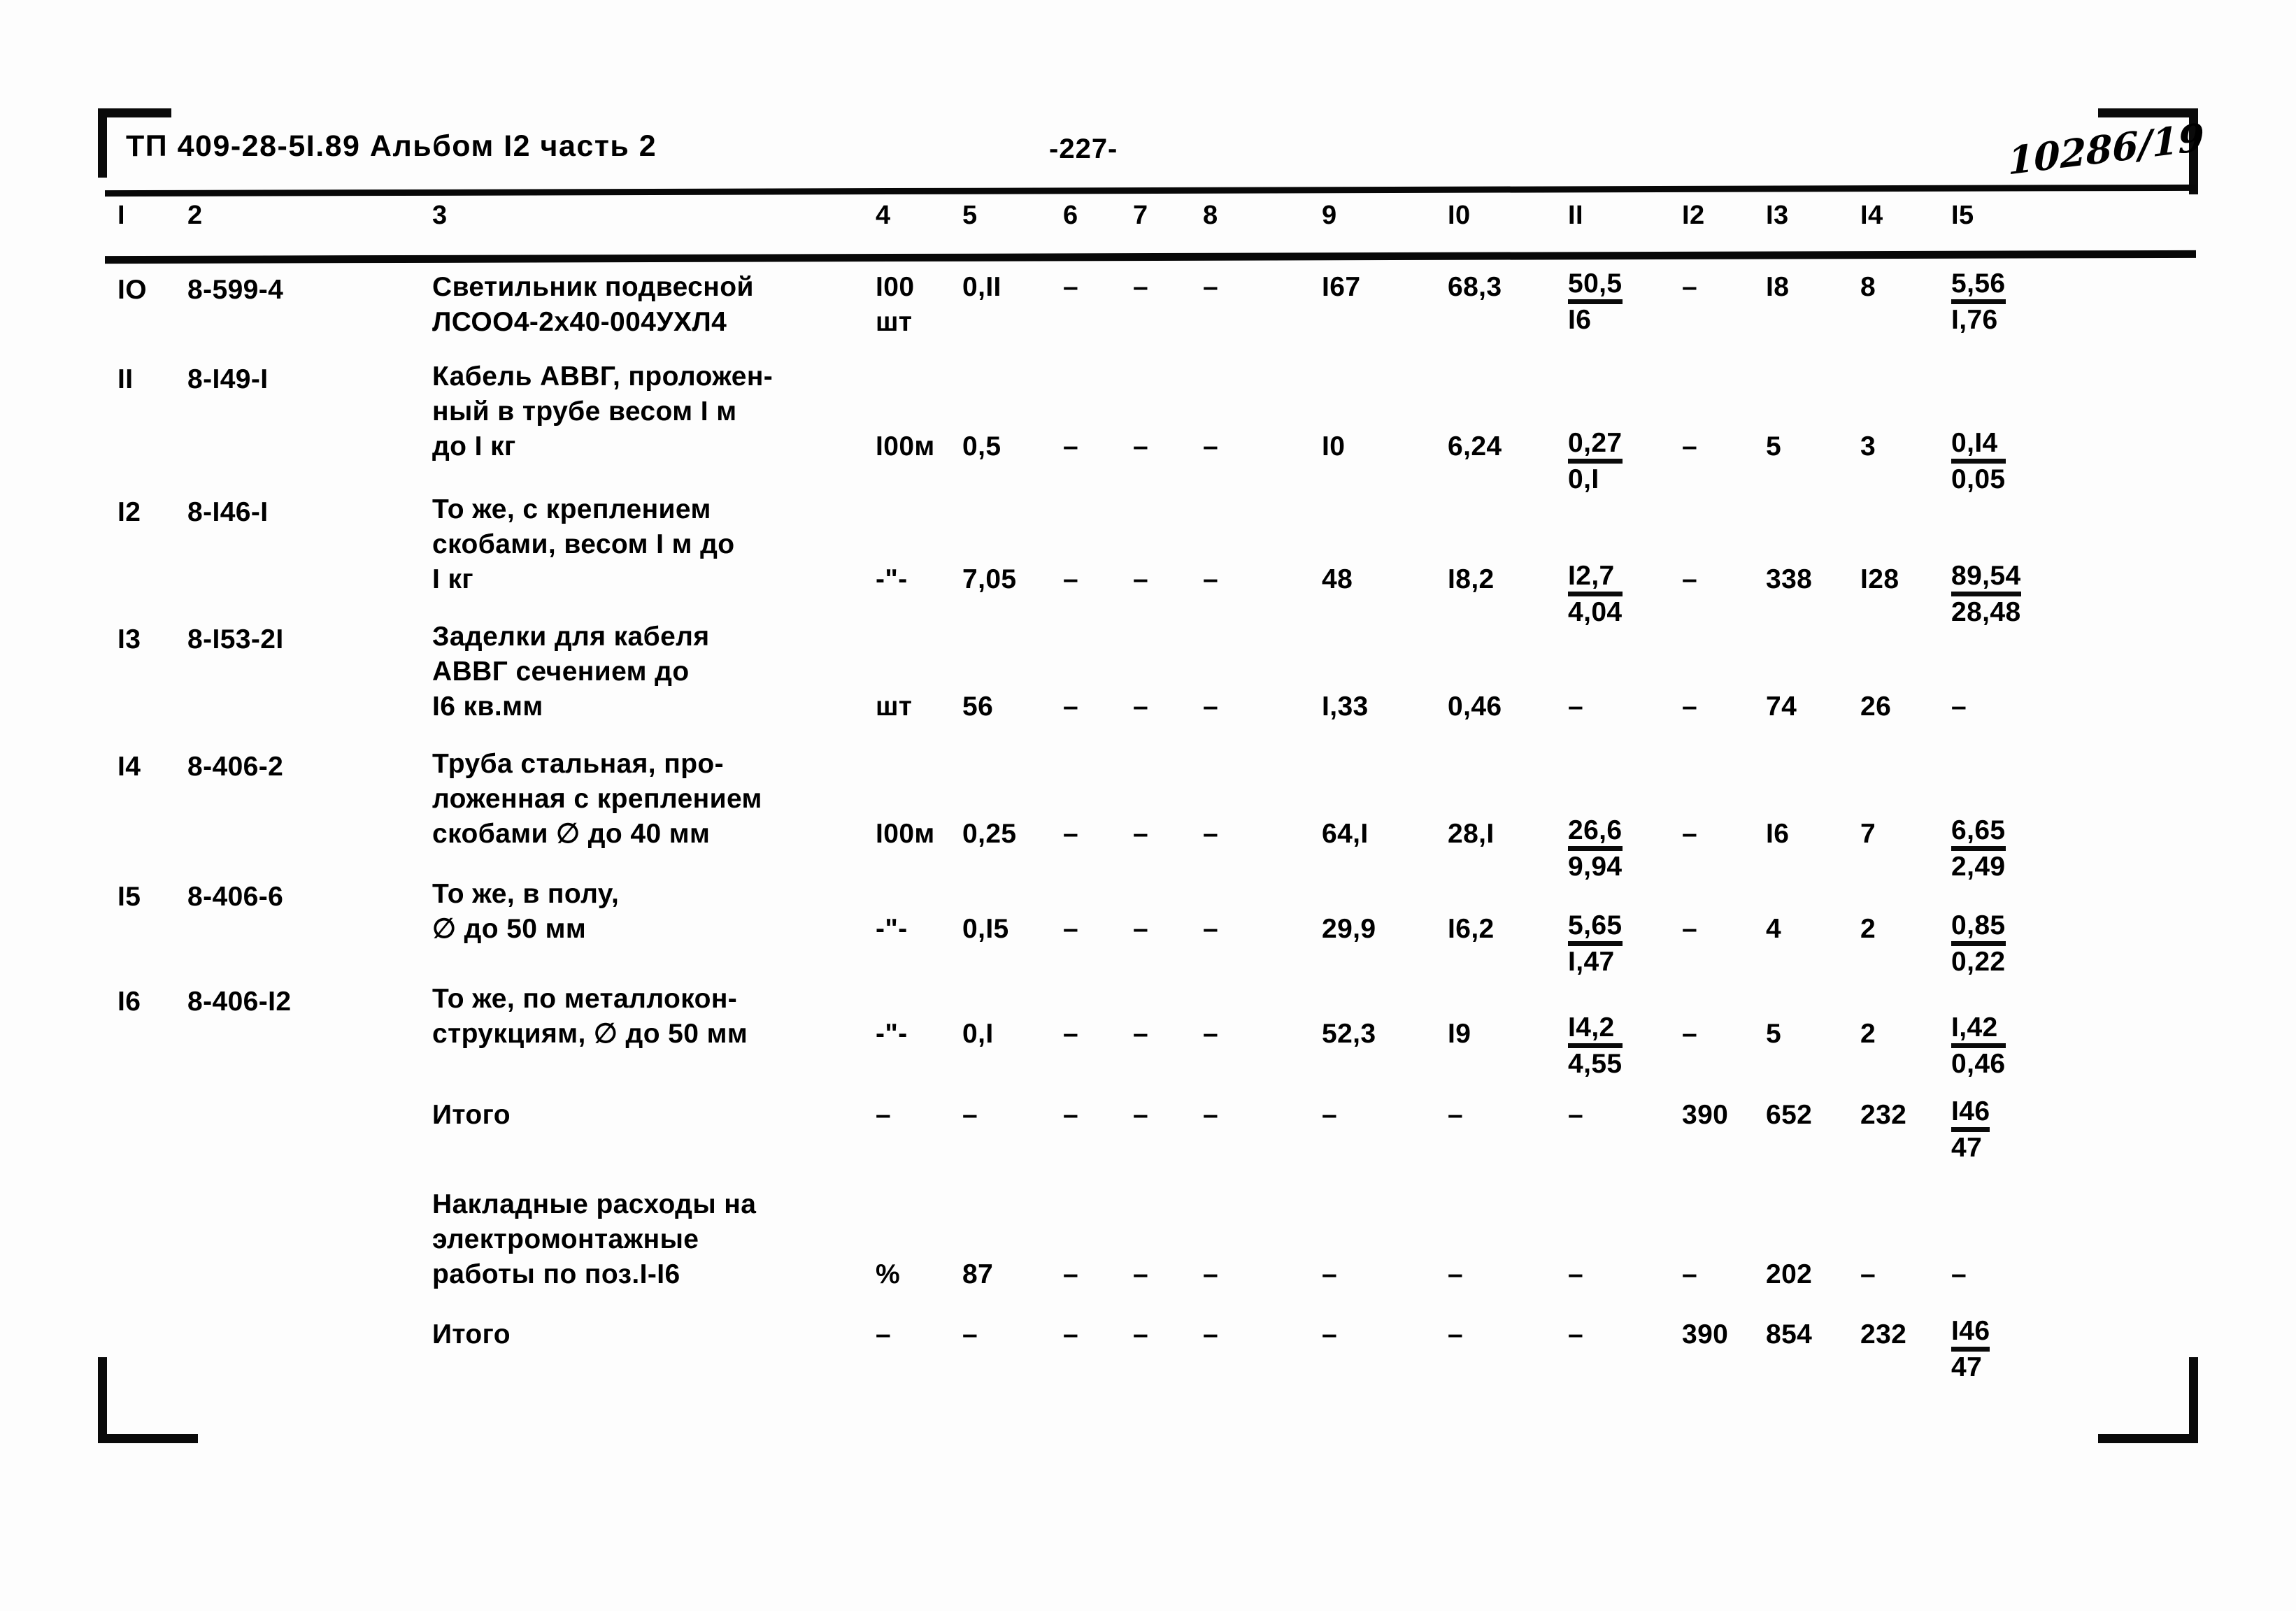 The height and width of the screenshot is (1611, 2296). I want to click on desc-line-2: скобами, весом I м до, so click(583, 544).